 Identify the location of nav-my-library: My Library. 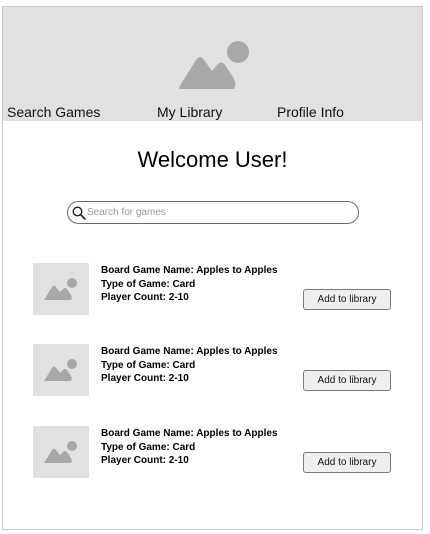
(189, 112).